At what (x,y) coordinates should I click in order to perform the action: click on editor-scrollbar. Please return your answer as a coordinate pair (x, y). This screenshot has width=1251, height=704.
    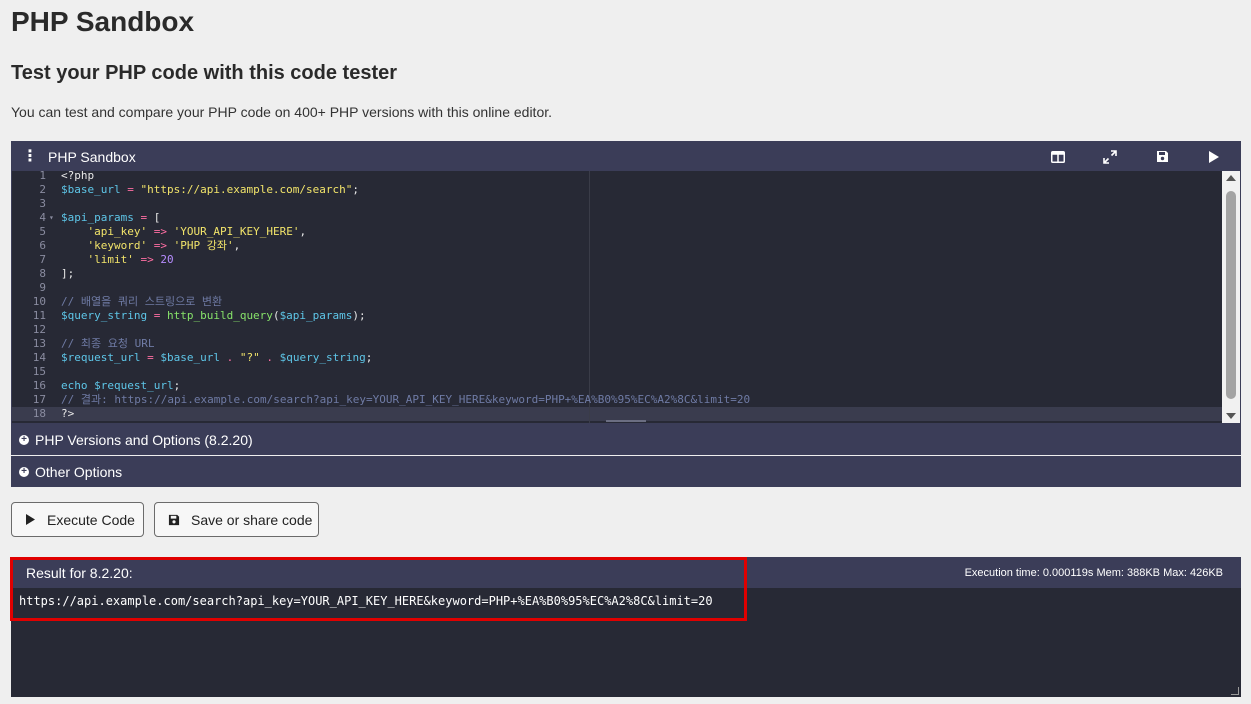
    Looking at the image, I should click on (1231, 297).